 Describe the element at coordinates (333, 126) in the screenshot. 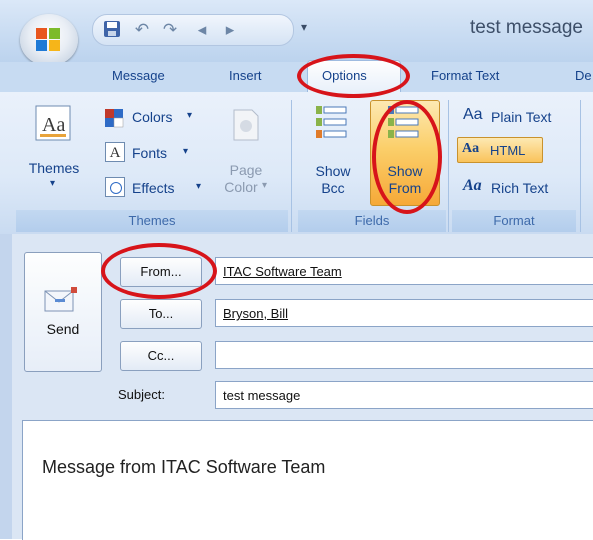

I see `show-bcc-icon` at that location.